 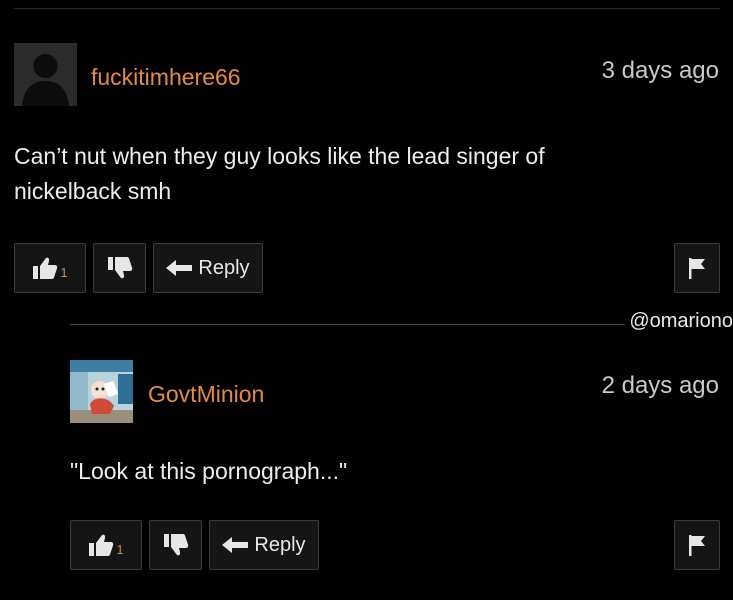 I want to click on watermark-text: @omariono, so click(x=679, y=321).